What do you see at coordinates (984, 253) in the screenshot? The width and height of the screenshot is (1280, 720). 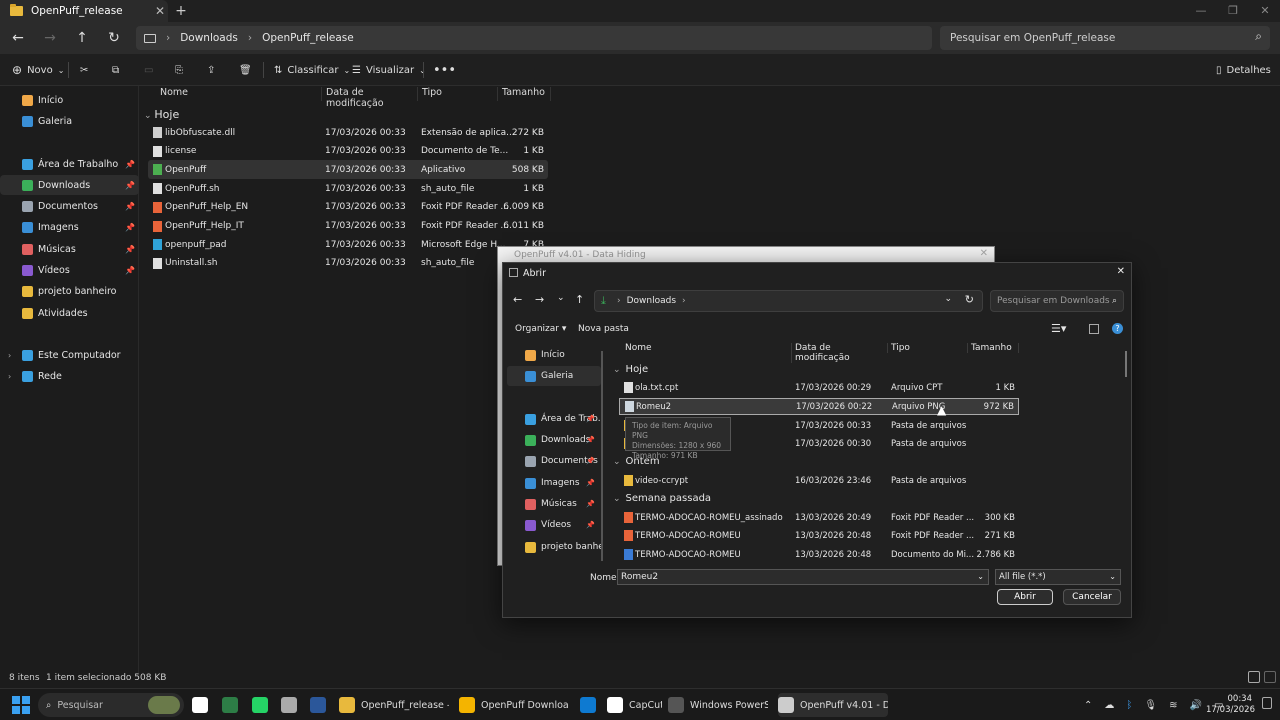 I see `close-icon: ✕` at bounding box center [984, 253].